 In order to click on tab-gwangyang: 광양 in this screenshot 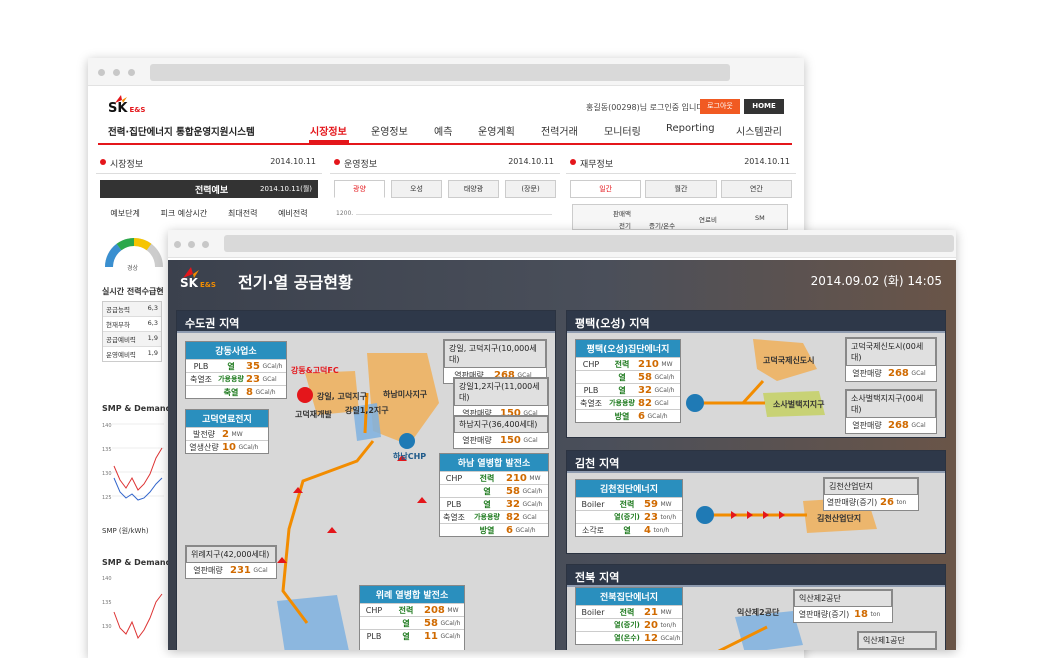, I will do `click(359, 189)`.